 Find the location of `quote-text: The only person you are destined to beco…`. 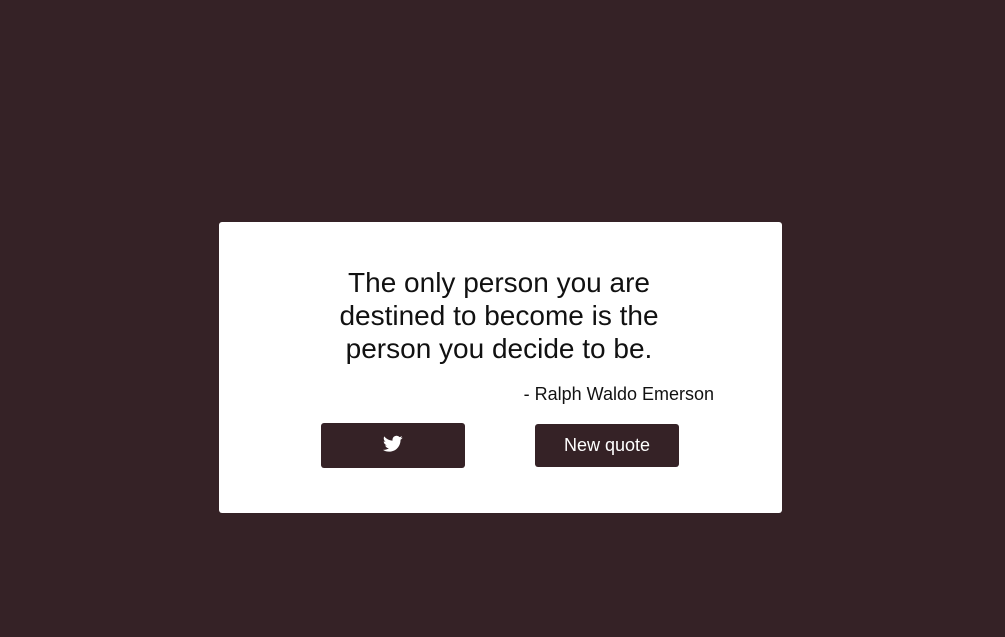

quote-text: The only person you are destined to beco… is located at coordinates (499, 315).